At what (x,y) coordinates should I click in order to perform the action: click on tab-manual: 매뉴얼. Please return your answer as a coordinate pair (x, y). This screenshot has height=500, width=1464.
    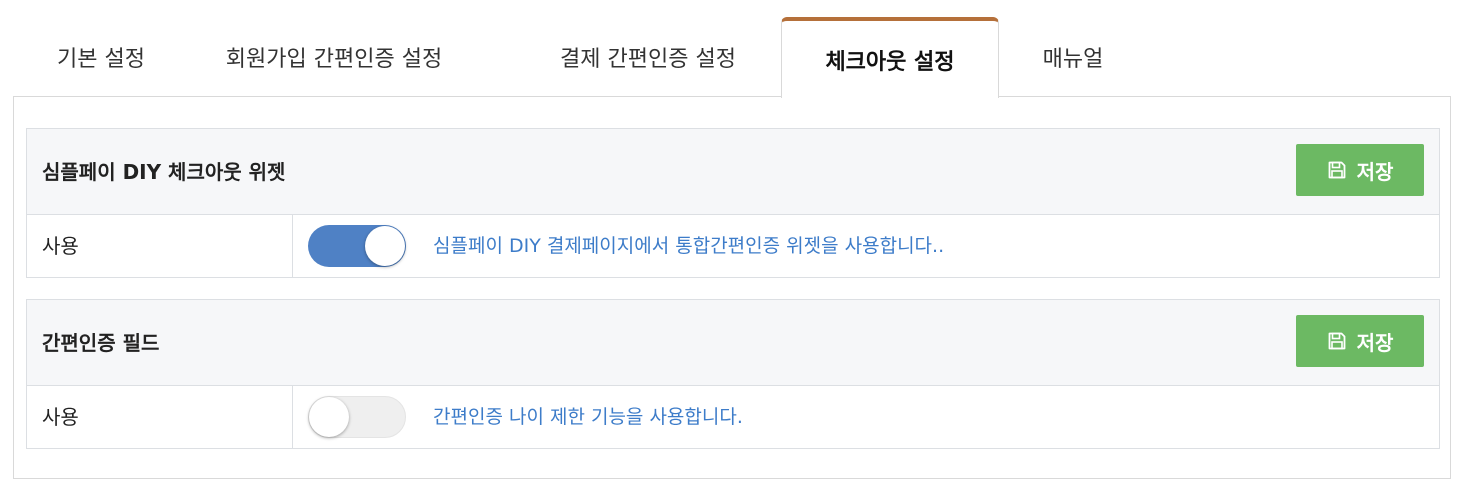
    Looking at the image, I should click on (1073, 57).